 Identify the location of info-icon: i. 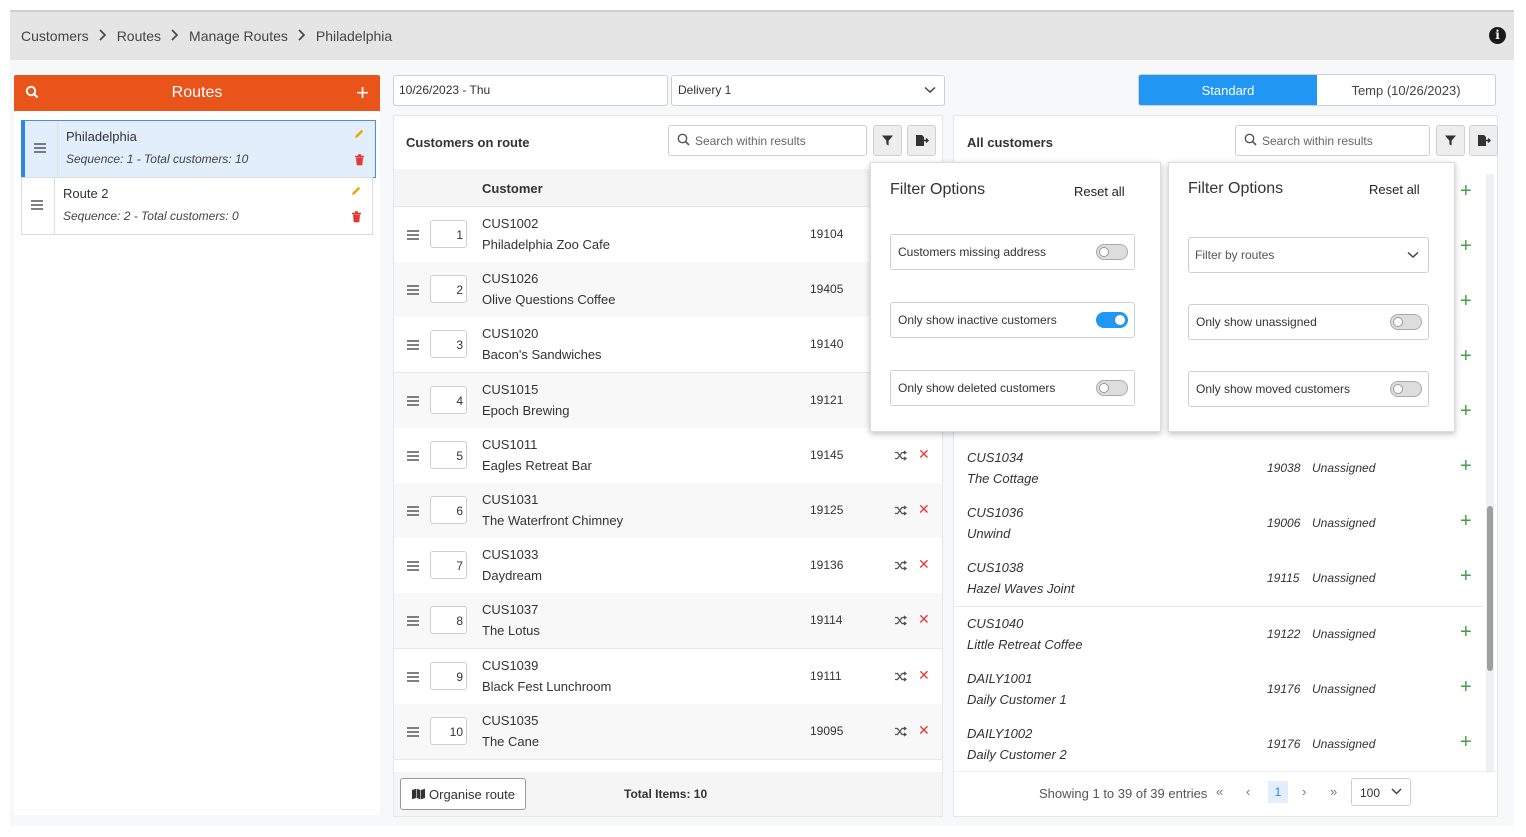
(1497, 35).